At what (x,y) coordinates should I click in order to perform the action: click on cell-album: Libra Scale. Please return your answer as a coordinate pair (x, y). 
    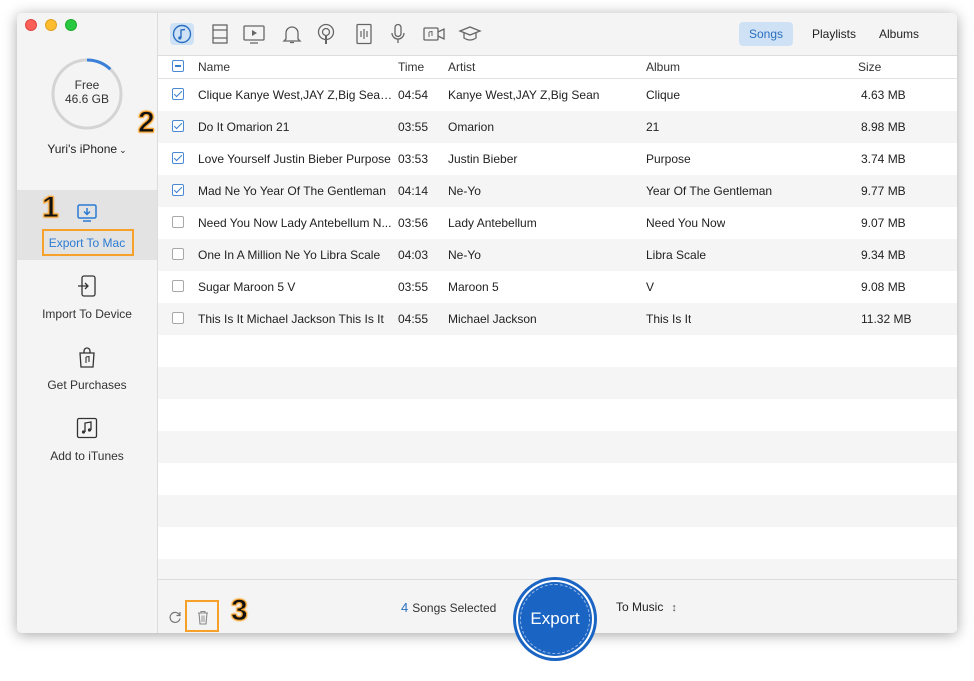
    Looking at the image, I should click on (676, 255).